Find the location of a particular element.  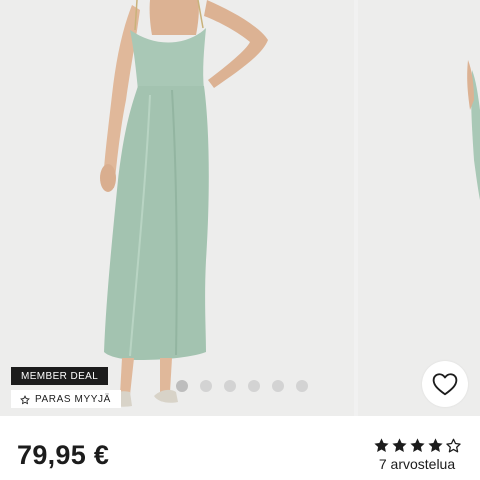

favorite-button is located at coordinates (445, 384).